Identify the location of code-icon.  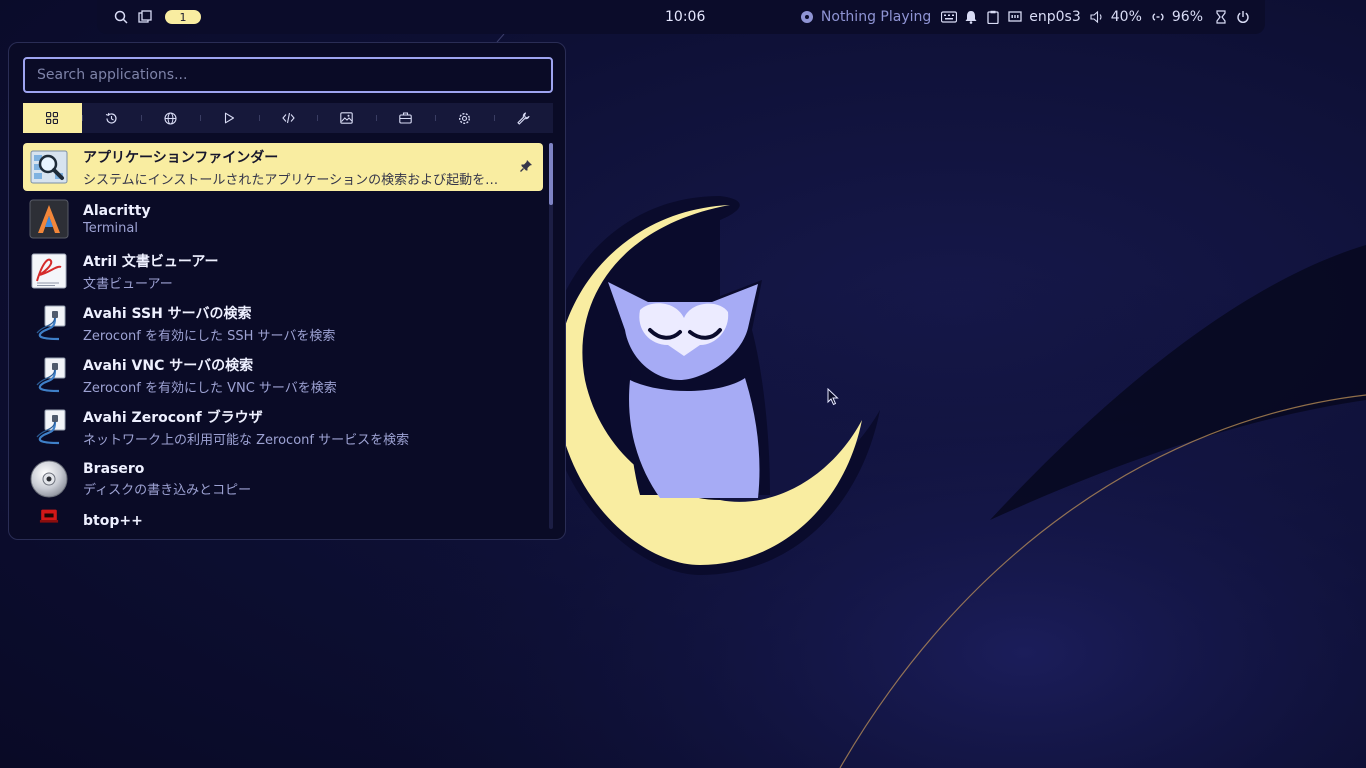
(288, 118).